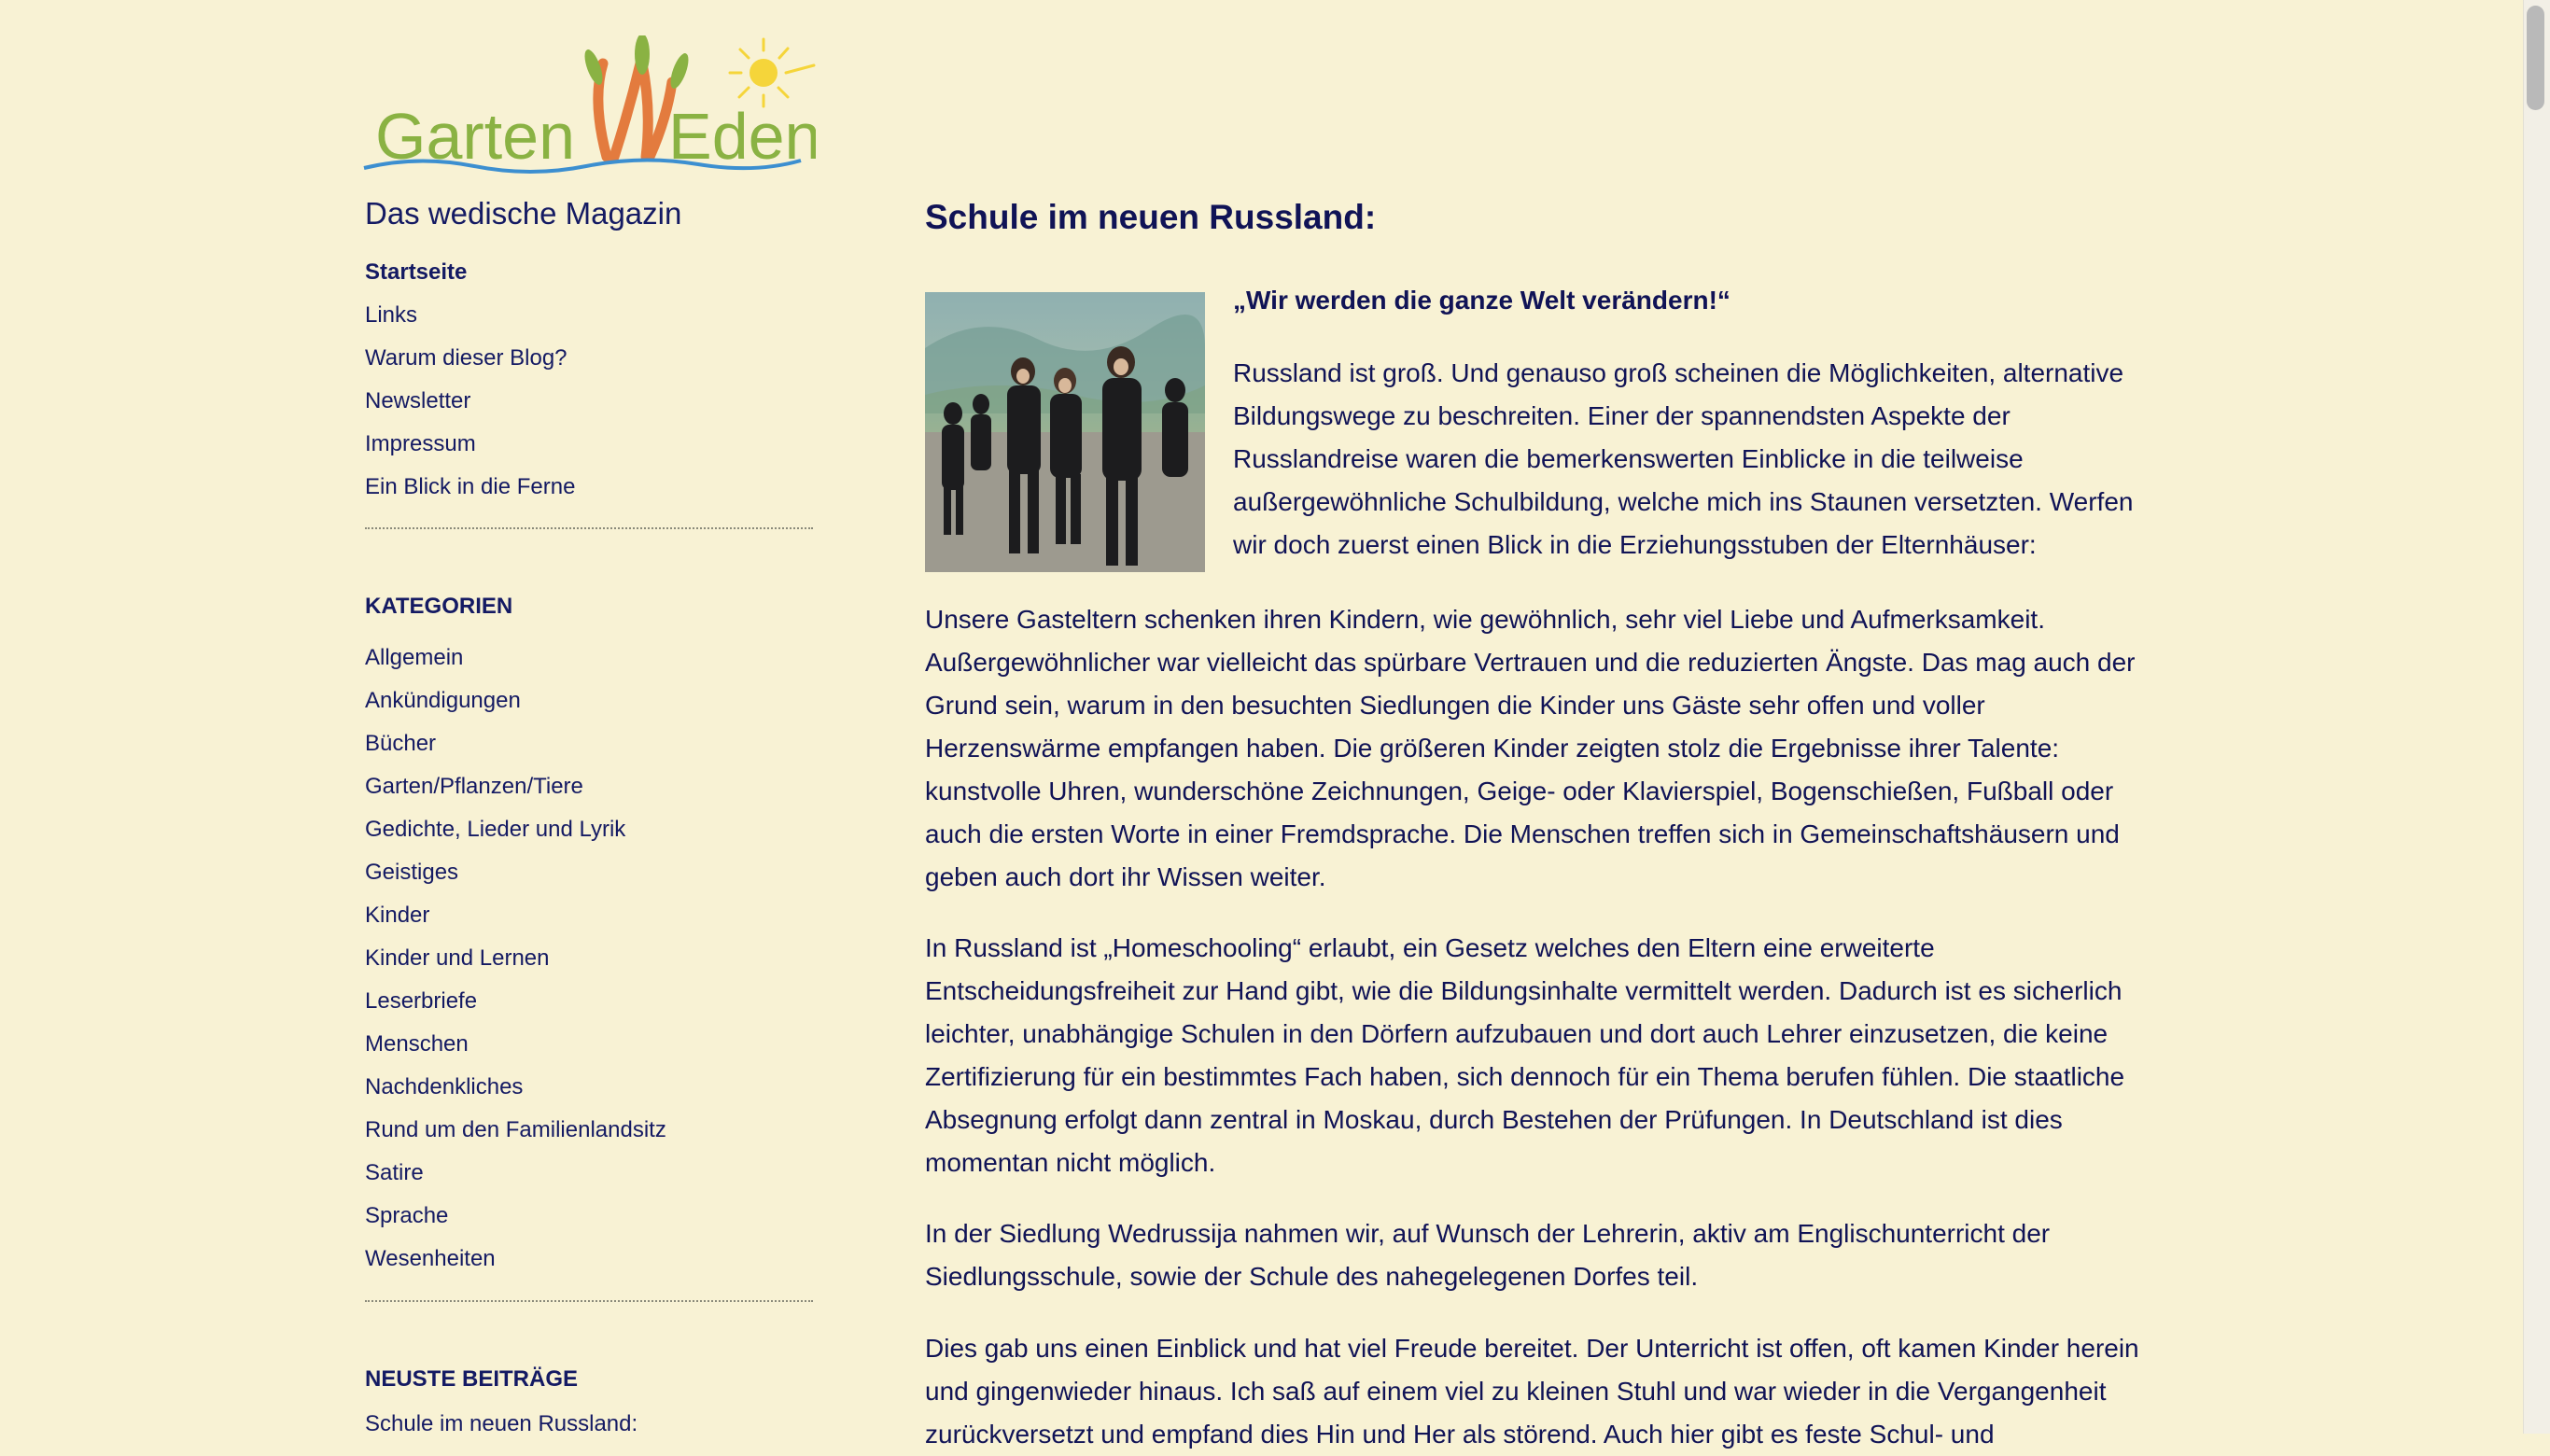 The height and width of the screenshot is (1456, 2550). What do you see at coordinates (515, 878) in the screenshot?
I see `category-item: Geistiges` at bounding box center [515, 878].